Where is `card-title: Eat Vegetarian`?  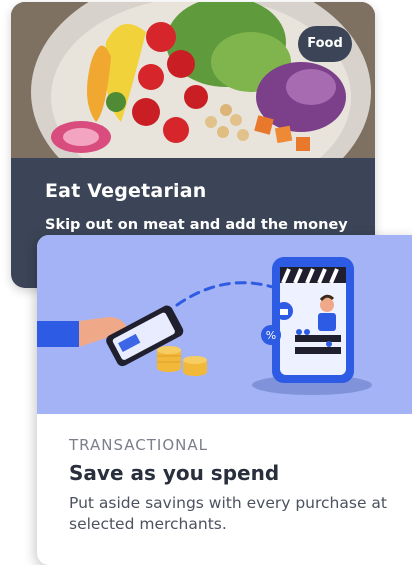
card-title: Eat Vegetarian is located at coordinates (126, 191).